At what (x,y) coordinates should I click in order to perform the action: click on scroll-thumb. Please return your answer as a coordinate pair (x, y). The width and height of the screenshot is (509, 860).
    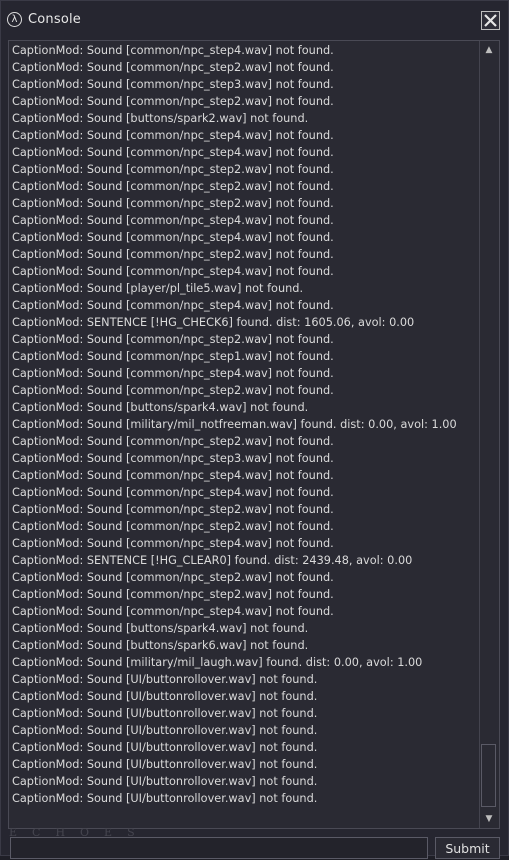
    Looking at the image, I should click on (488, 775).